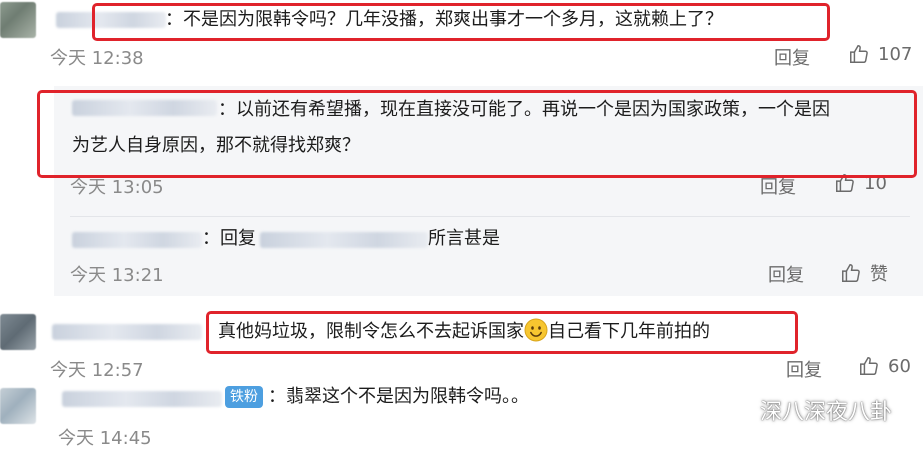 The image size is (923, 455). What do you see at coordinates (864, 273) in the screenshot?
I see `like-button: 赞` at bounding box center [864, 273].